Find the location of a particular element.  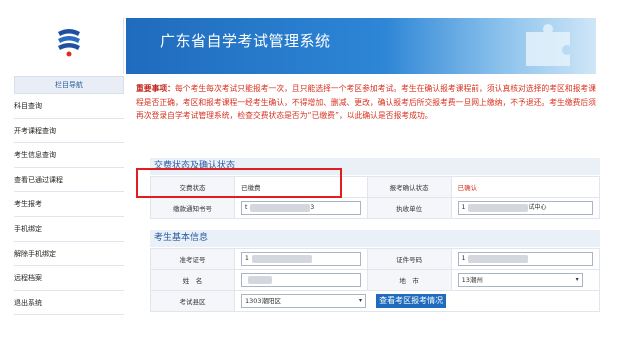

exam-no-label: 准考证号 is located at coordinates (192, 259).